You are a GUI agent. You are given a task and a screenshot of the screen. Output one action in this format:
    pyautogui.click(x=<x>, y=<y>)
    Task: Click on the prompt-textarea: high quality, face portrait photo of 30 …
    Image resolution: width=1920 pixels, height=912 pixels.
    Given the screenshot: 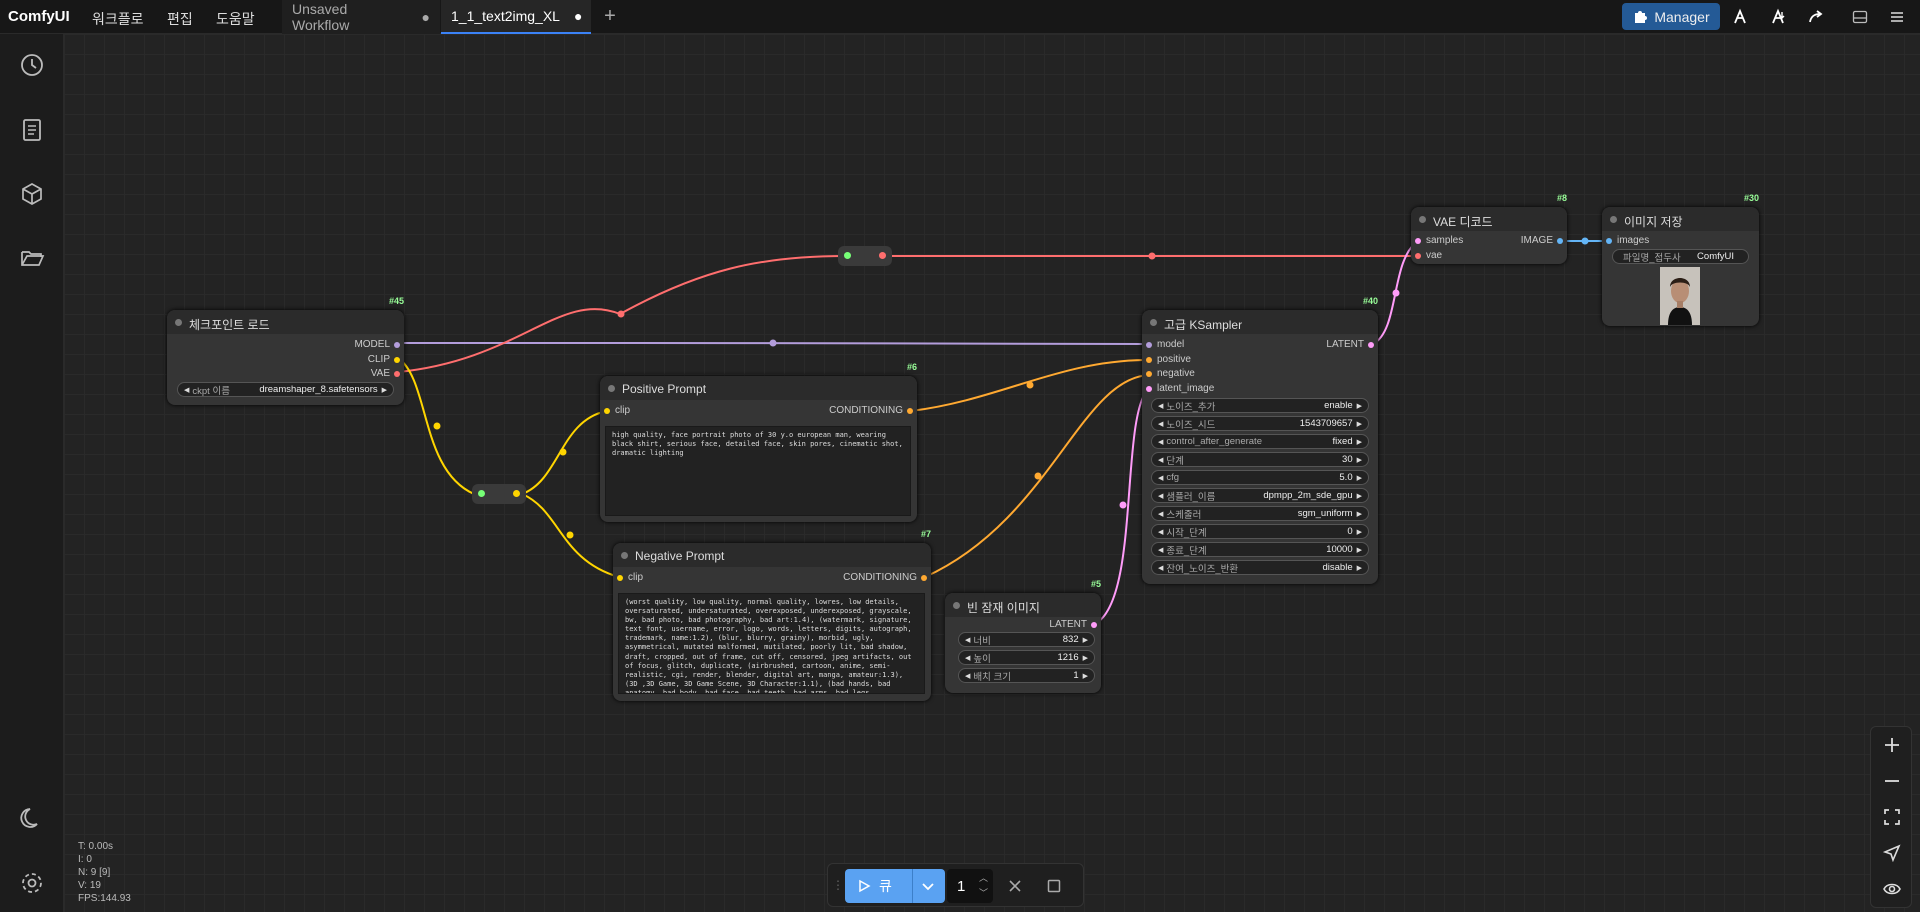 What is the action you would take?
    pyautogui.click(x=758, y=471)
    